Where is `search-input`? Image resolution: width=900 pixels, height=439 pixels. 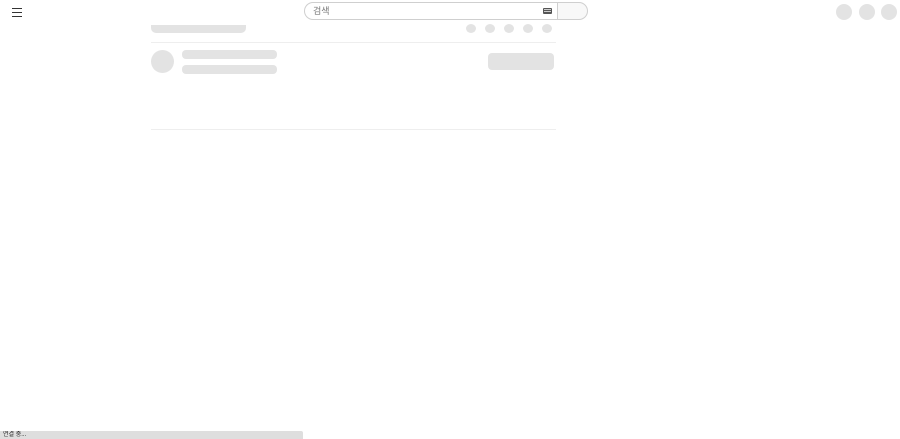
search-input is located at coordinates (419, 11).